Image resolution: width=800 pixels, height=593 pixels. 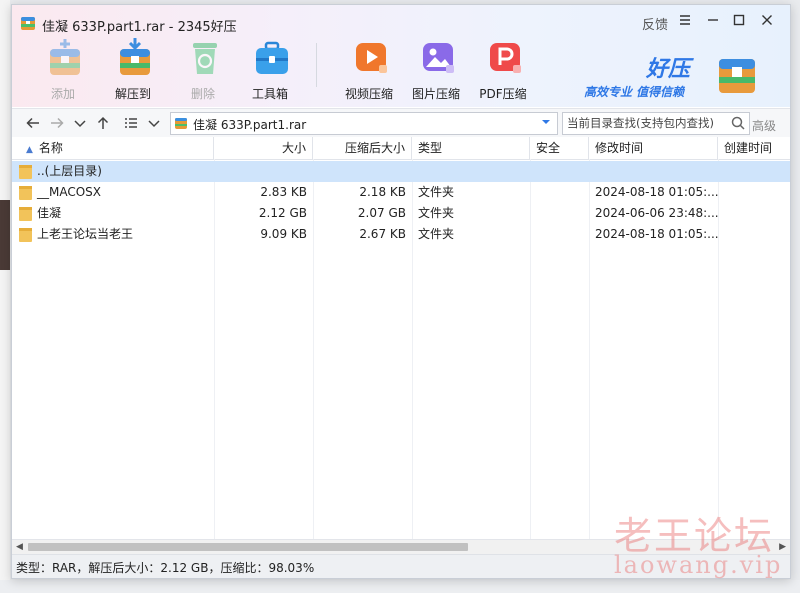 I want to click on add-button: 添加, so click(x=63, y=69).